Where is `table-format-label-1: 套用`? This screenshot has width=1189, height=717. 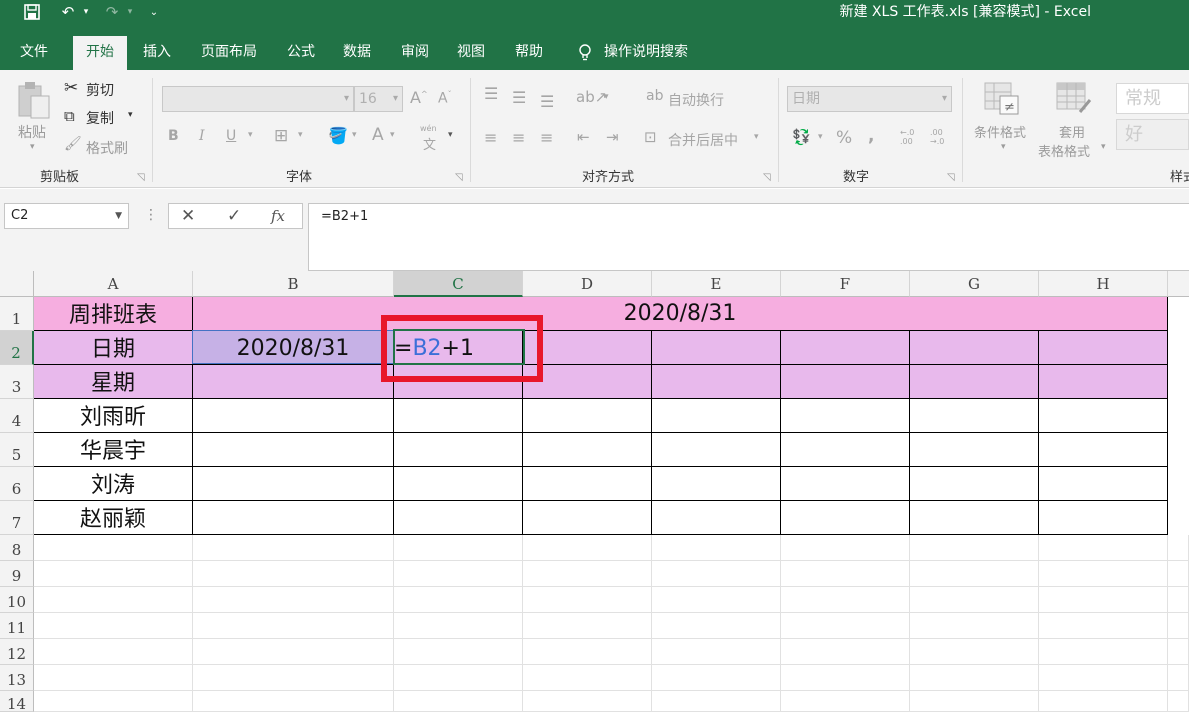
table-format-label-1: 套用 is located at coordinates (1072, 131).